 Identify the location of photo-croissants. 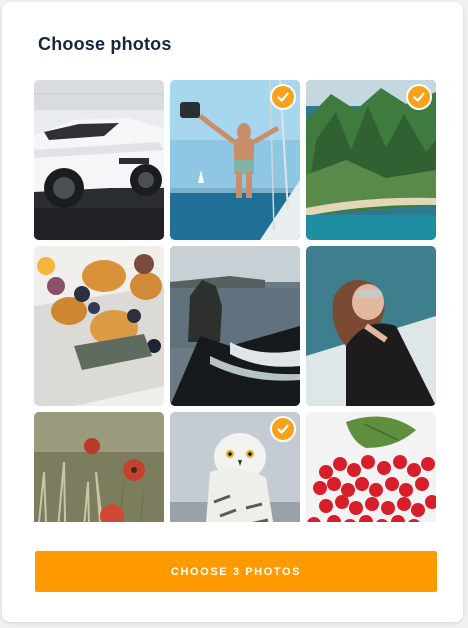
(99, 326).